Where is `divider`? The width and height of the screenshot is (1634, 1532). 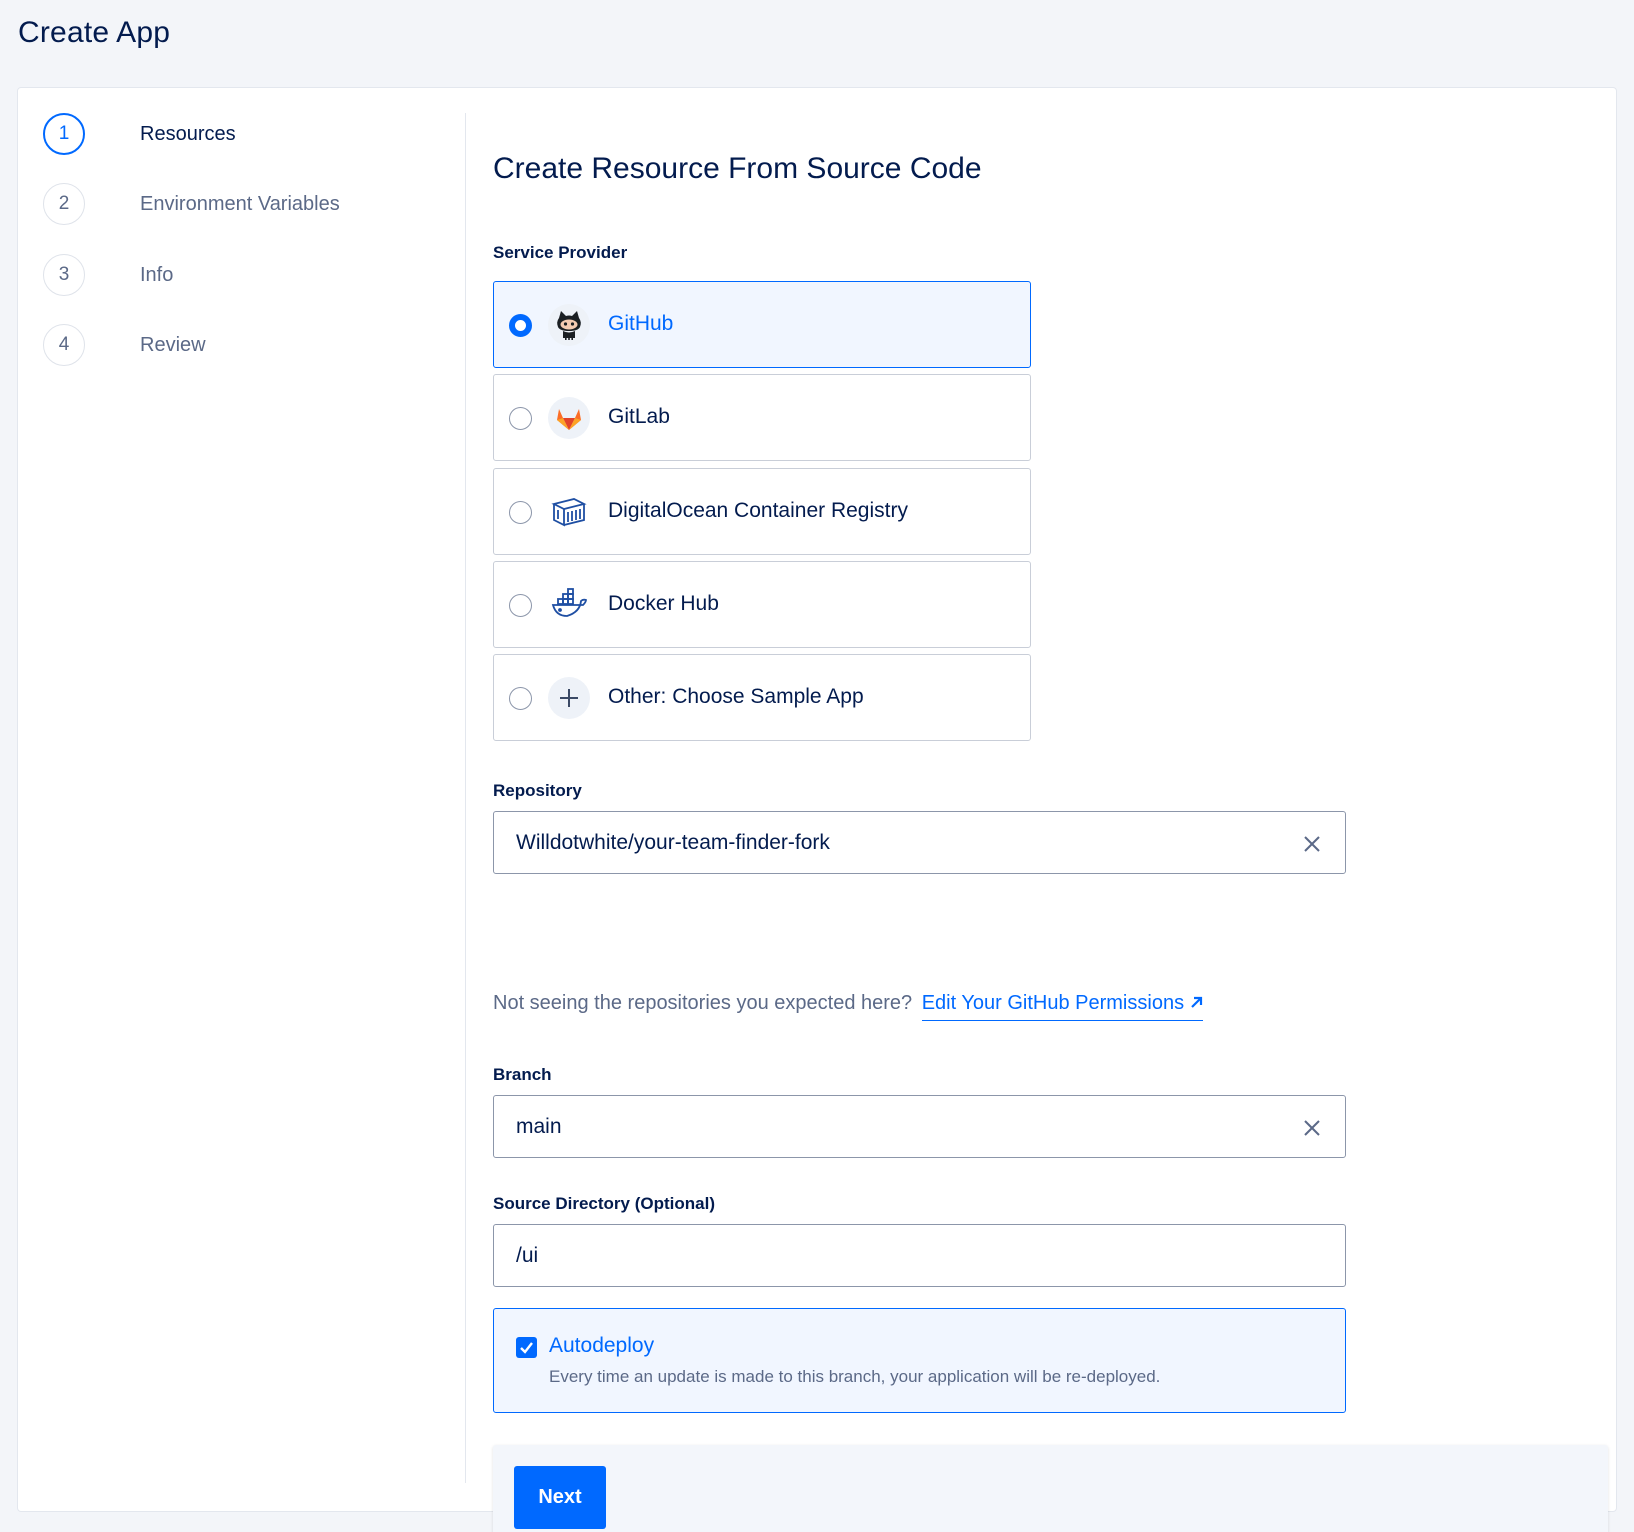
divider is located at coordinates (465, 798).